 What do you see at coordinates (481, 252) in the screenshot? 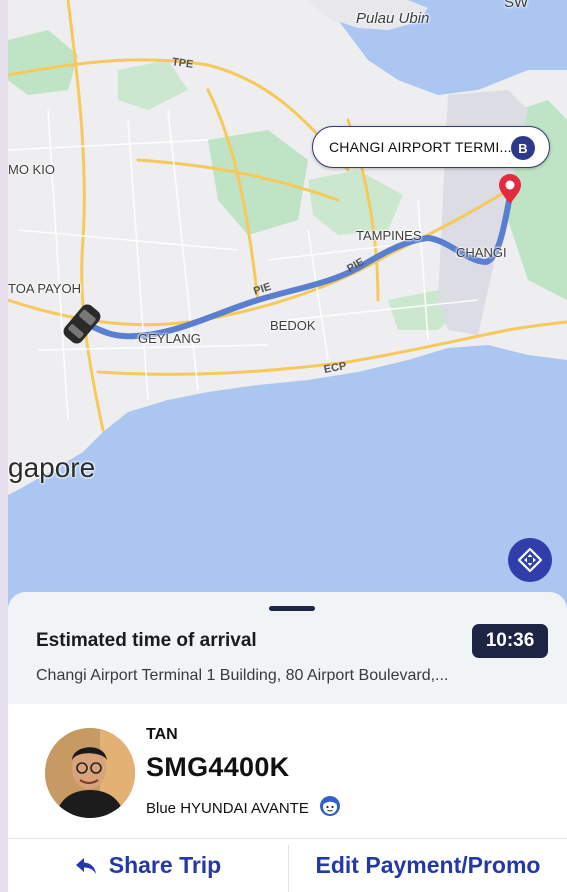
I see `map-label-changi: CHANGI` at bounding box center [481, 252].